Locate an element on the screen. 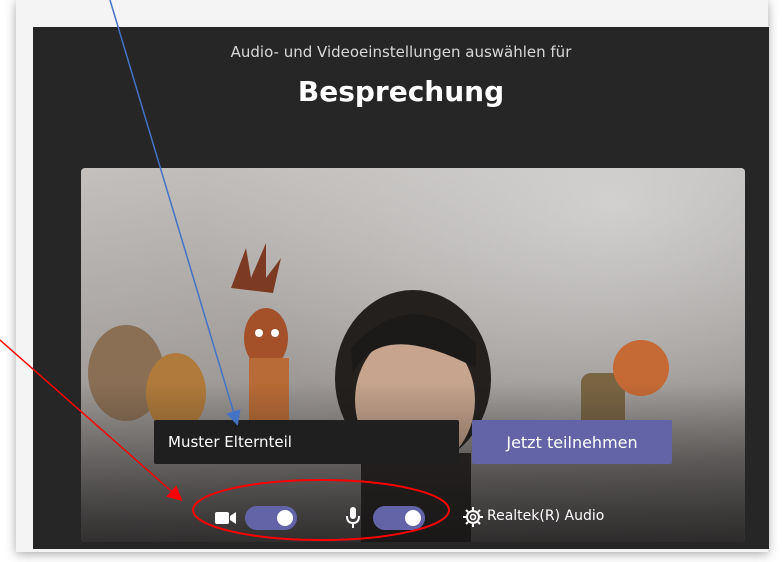  join-now-button: Jetzt teilnehmen is located at coordinates (572, 442).